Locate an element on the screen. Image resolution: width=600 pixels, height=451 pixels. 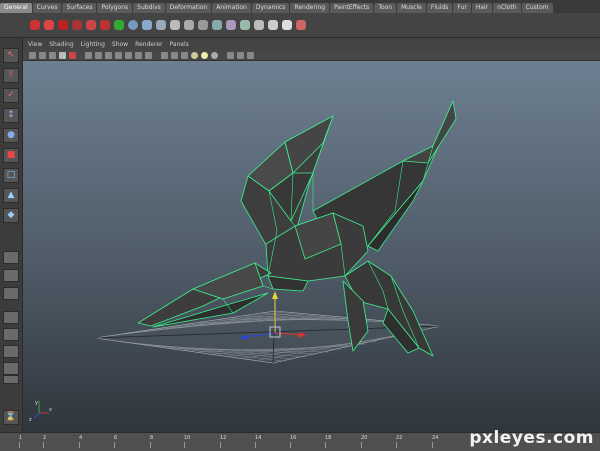
render-settings-icon is located at coordinates (91, 25).